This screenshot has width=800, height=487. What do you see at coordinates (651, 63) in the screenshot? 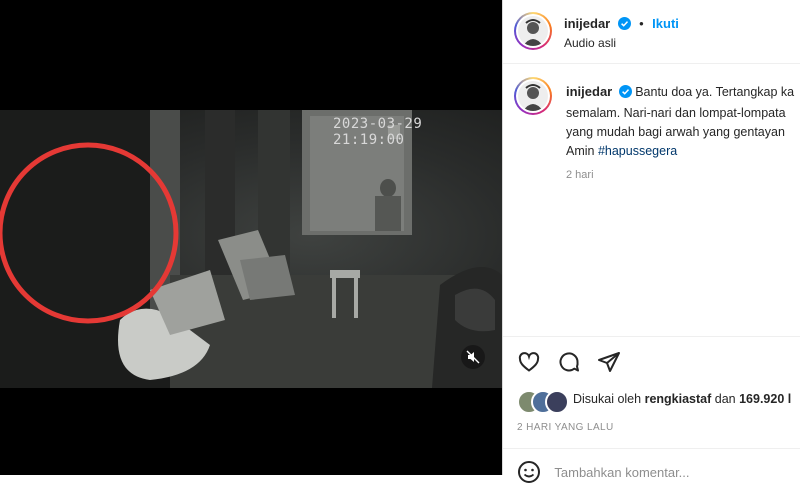
I see `header-divider` at bounding box center [651, 63].